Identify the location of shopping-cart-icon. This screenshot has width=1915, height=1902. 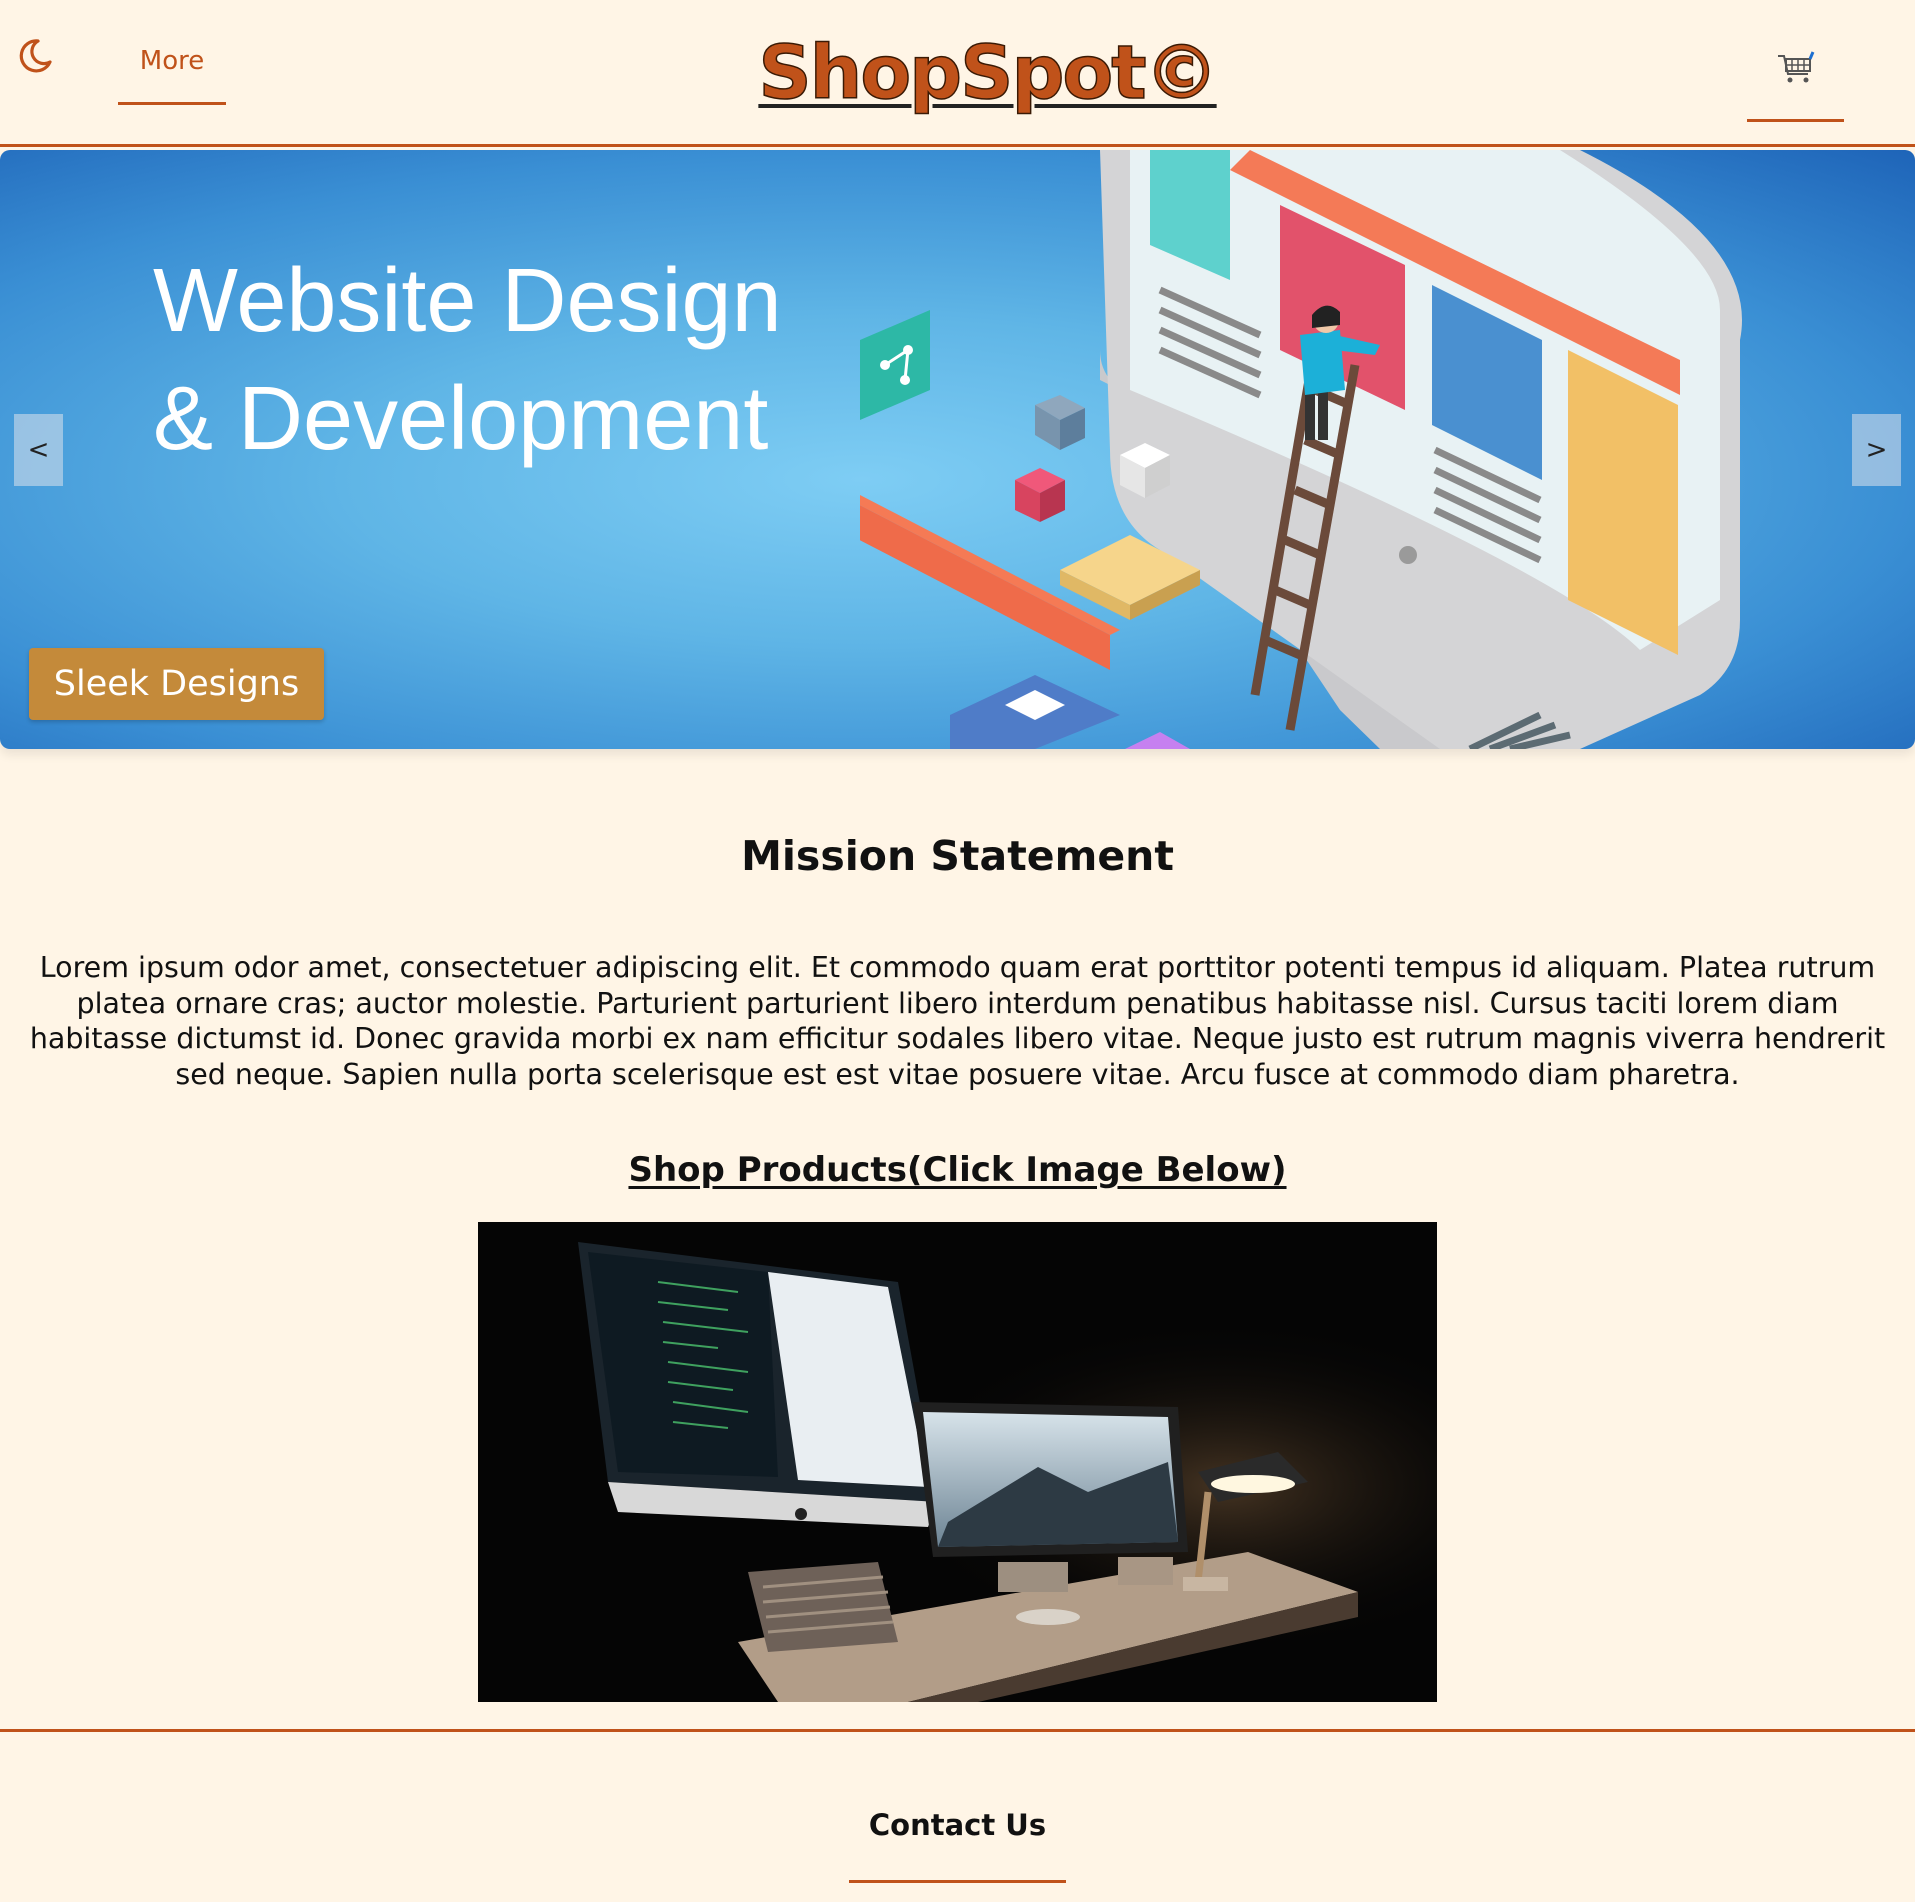
(1795, 67).